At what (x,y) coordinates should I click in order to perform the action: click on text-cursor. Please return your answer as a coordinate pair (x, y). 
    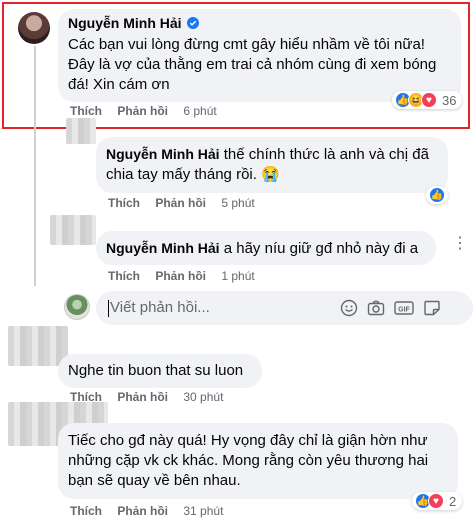
    Looking at the image, I should click on (108, 308).